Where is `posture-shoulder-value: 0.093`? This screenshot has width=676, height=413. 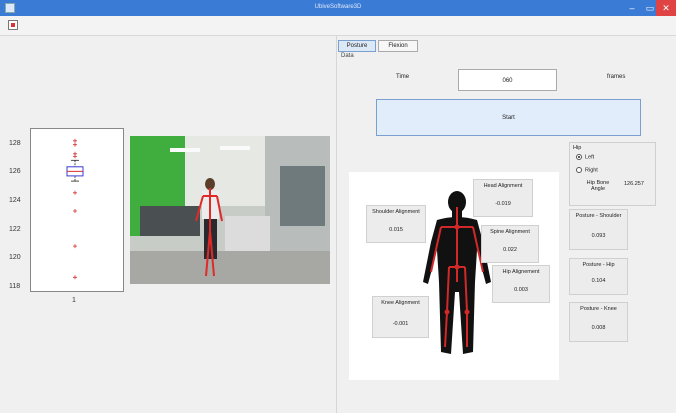
posture-shoulder-value: 0.093 is located at coordinates (598, 236).